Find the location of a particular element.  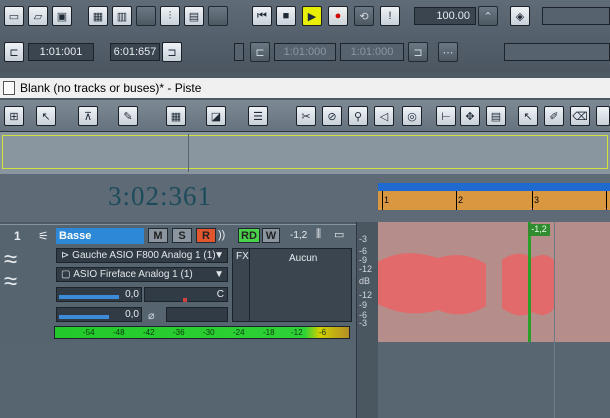

marker-icon: ⊏ is located at coordinates (14, 52).